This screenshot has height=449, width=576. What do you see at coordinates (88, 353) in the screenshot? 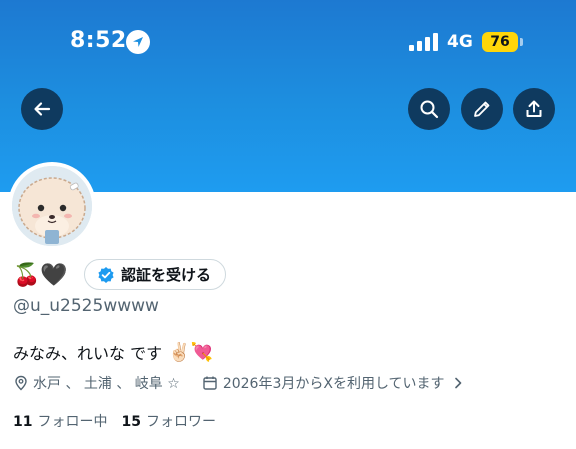
I see `bio-text: みなみ、れいな です` at bounding box center [88, 353].